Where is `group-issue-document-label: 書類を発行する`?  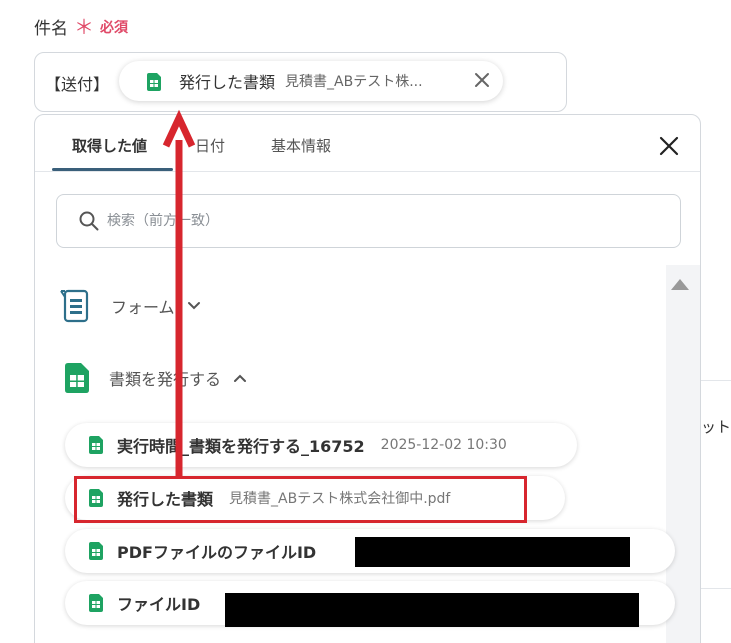 group-issue-document-label: 書類を発行する is located at coordinates (165, 379).